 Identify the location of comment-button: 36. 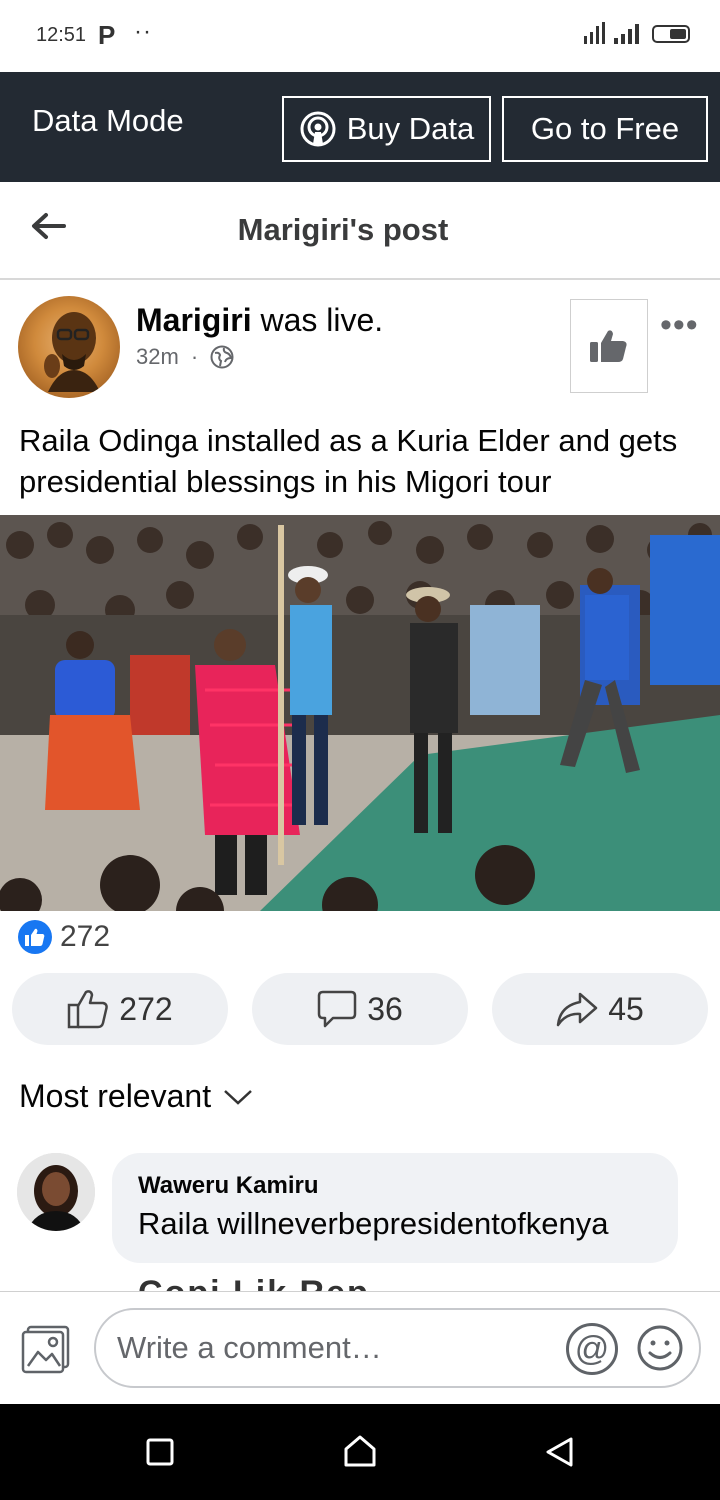
(360, 1009).